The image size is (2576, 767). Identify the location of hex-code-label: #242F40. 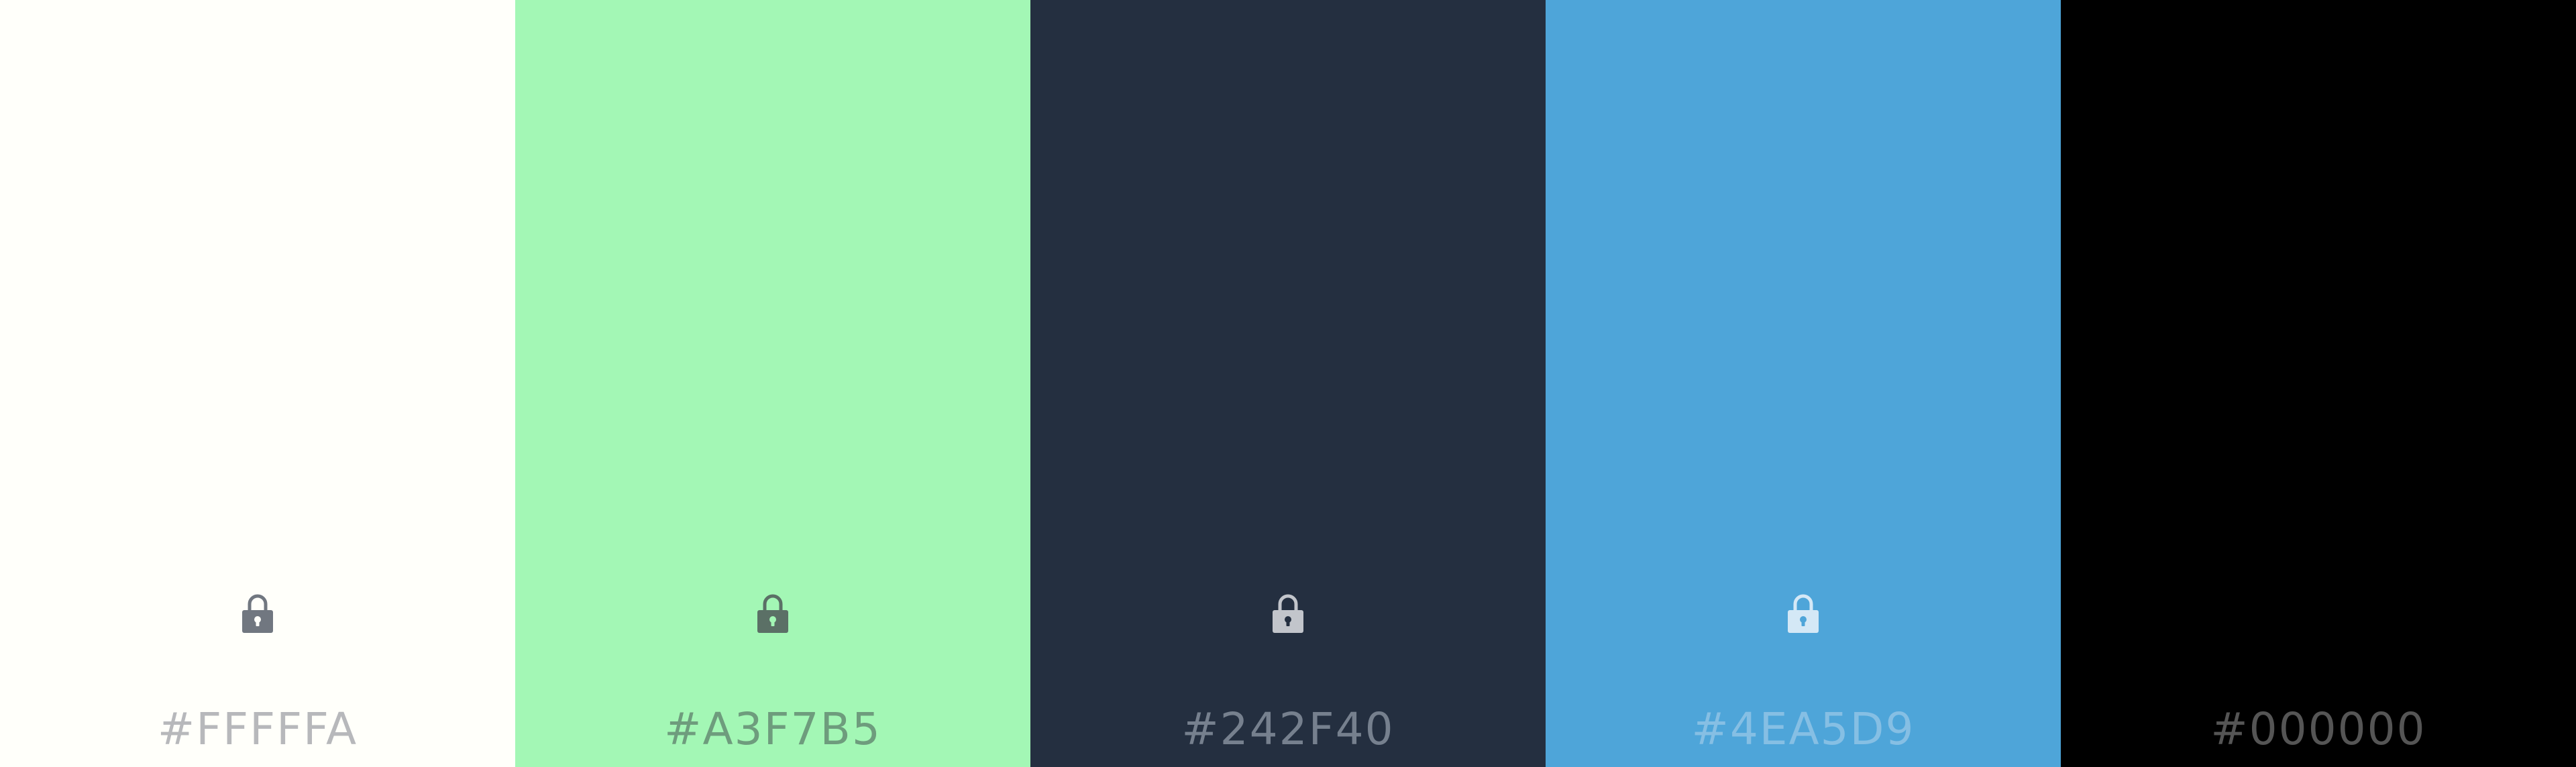
(1288, 729).